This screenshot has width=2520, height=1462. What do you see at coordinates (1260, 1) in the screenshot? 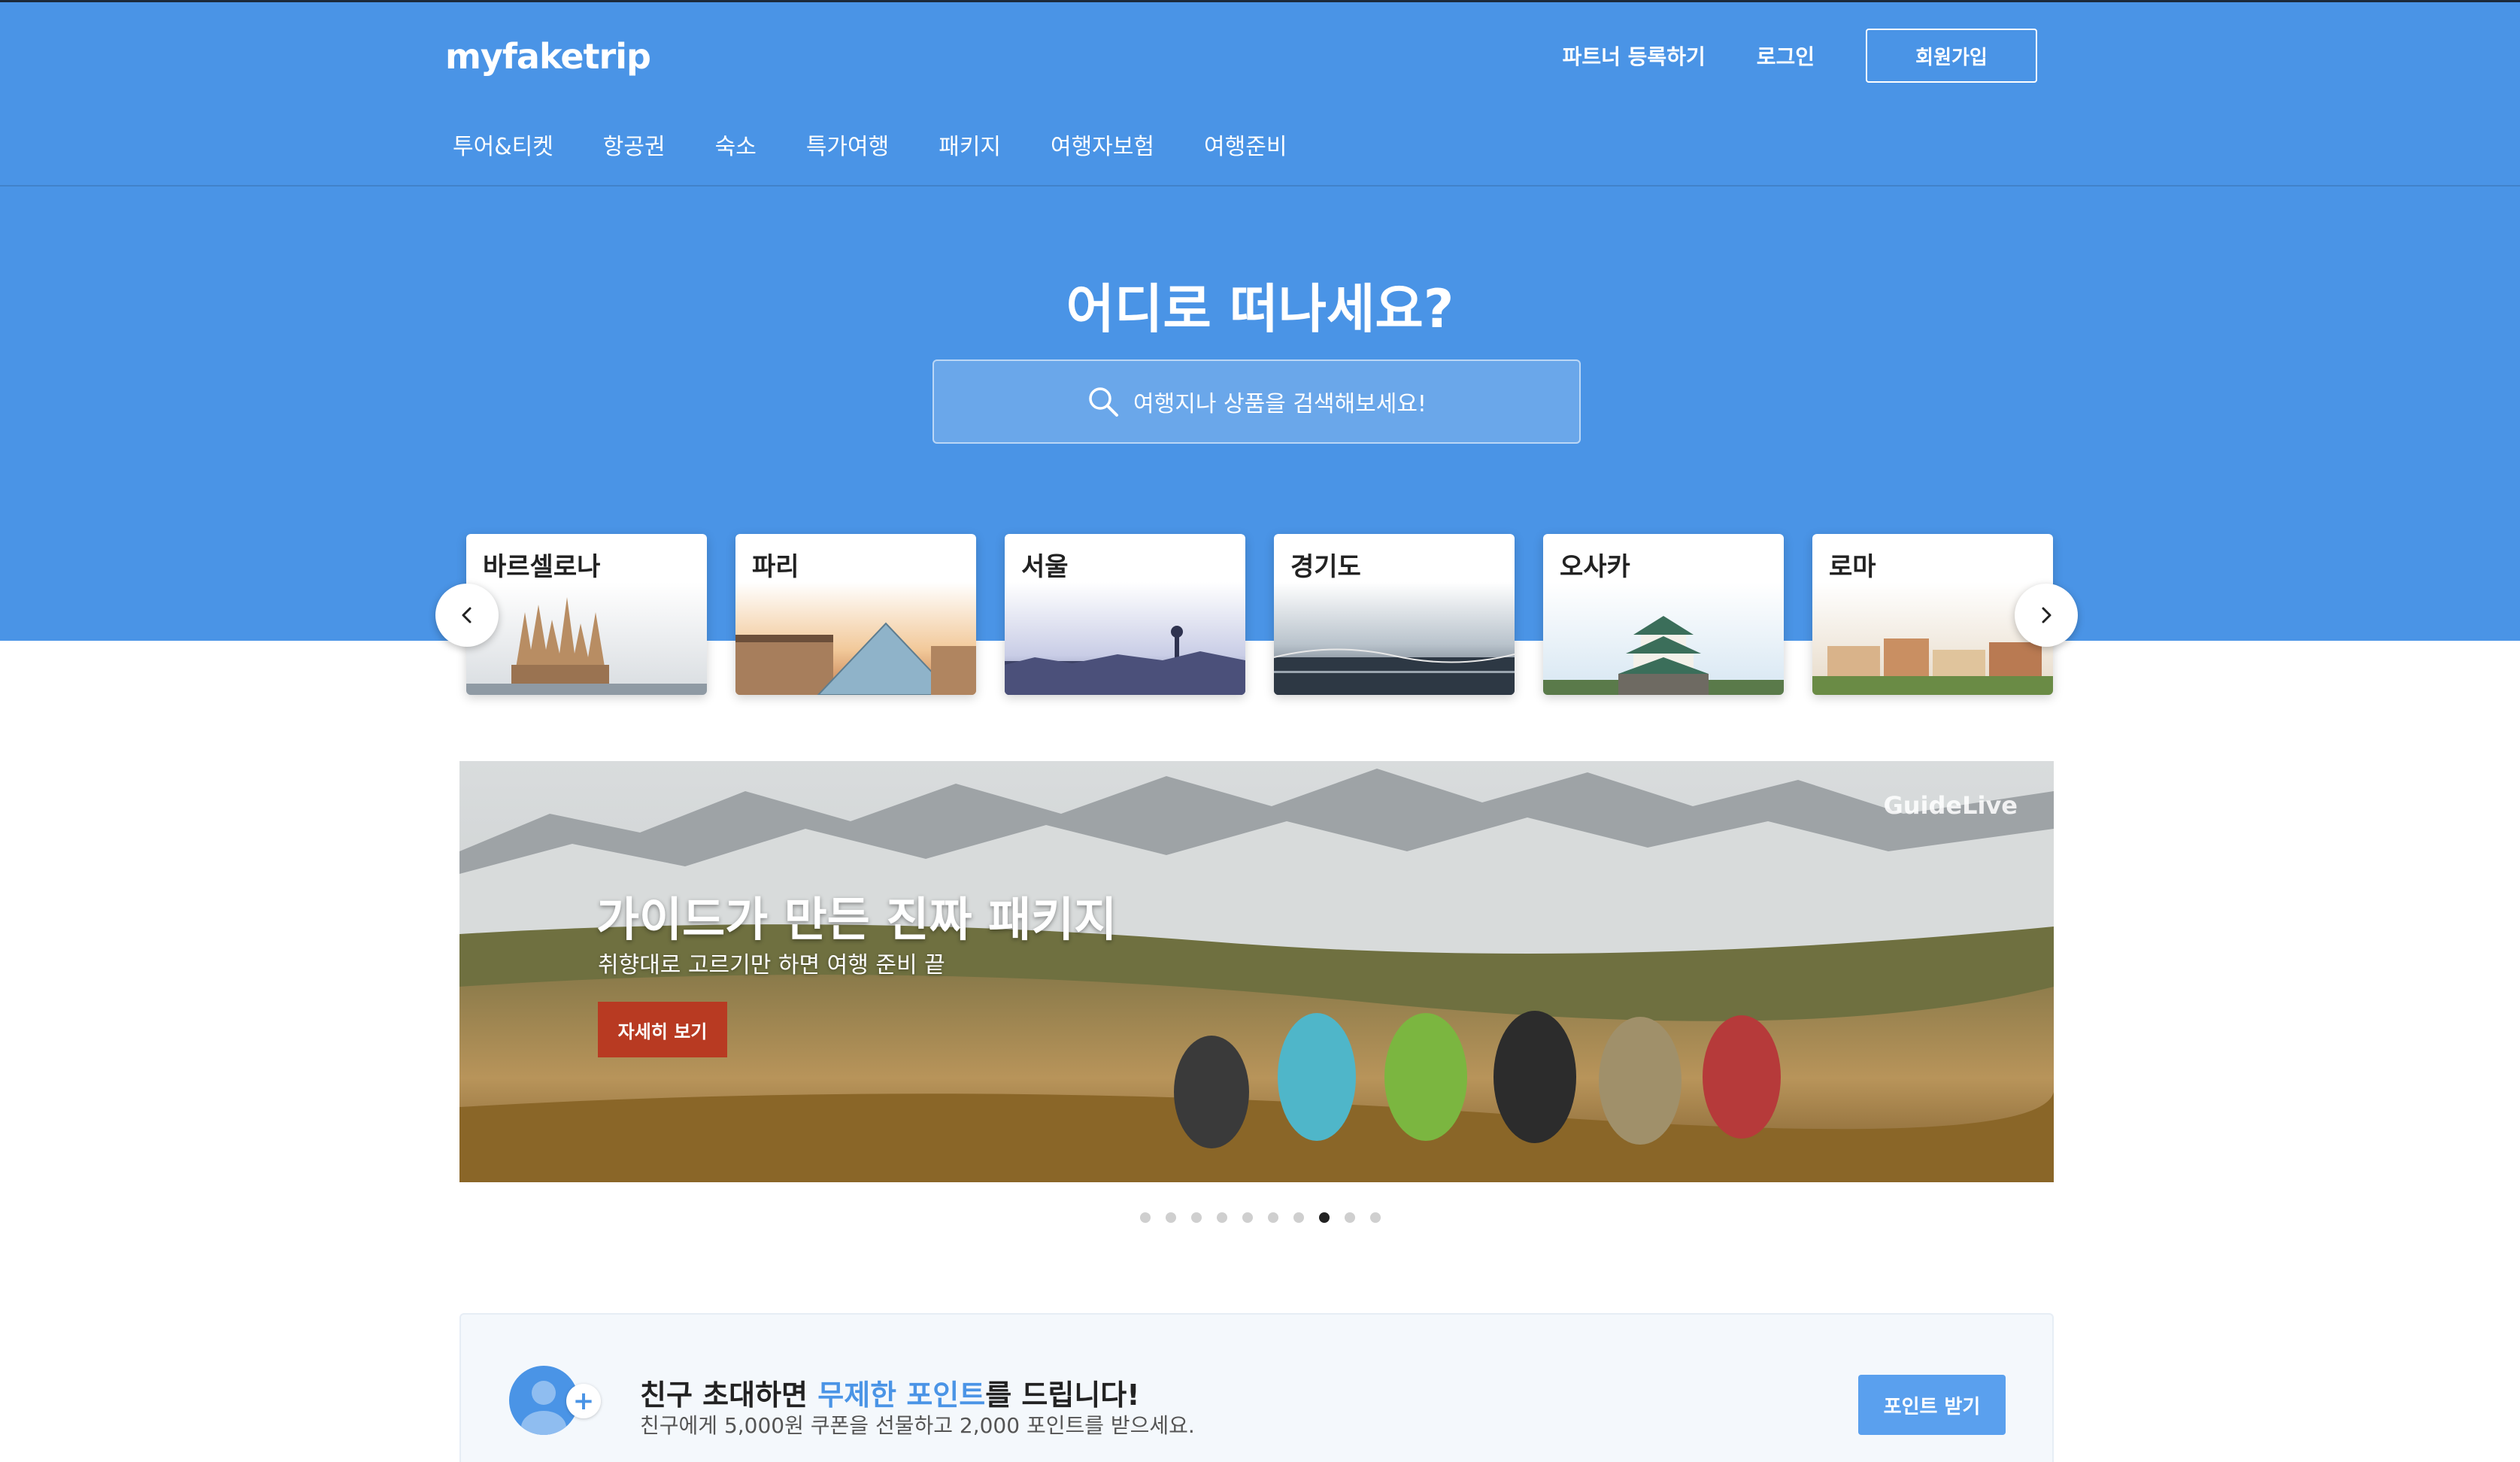
I see `top-border` at bounding box center [1260, 1].